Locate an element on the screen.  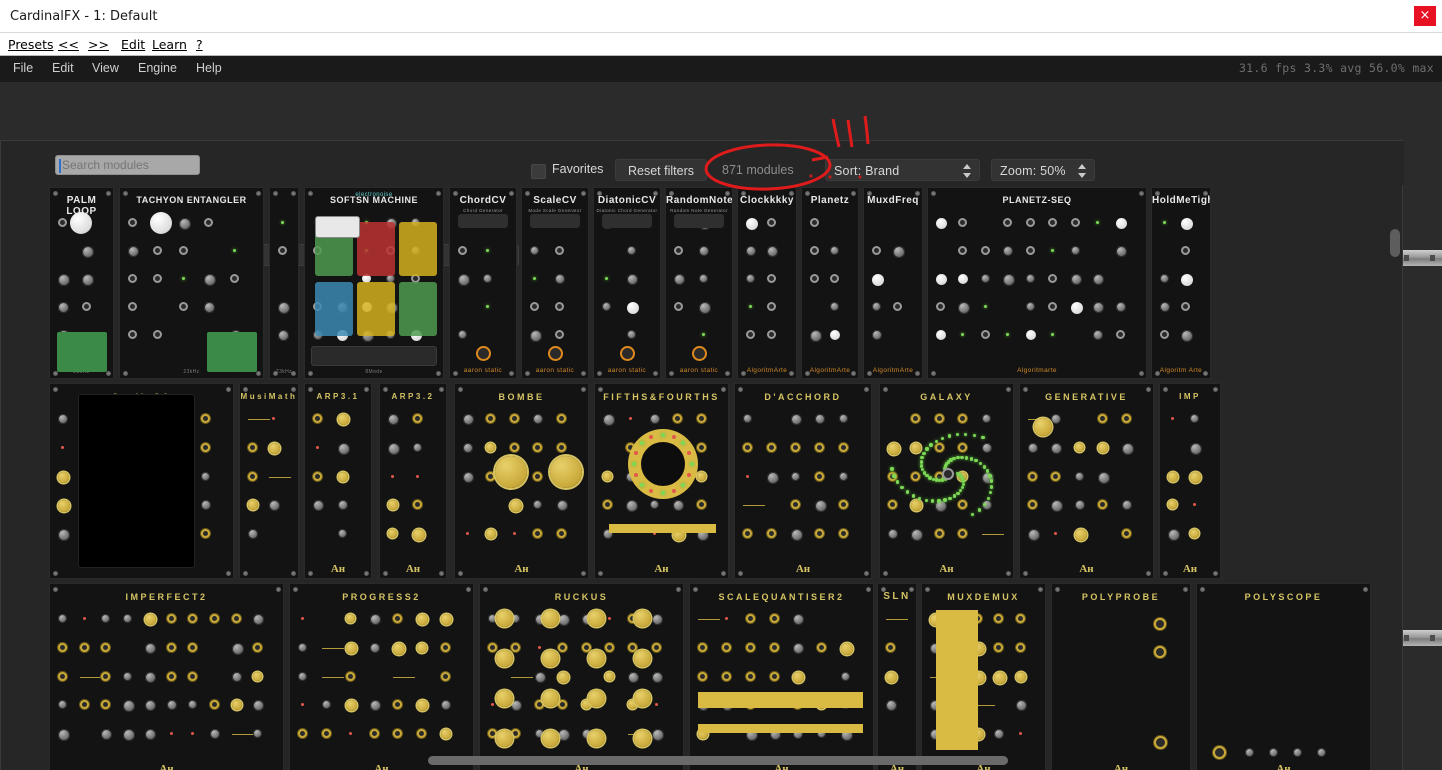
module-panel: ScaleCV Mode Scale Generator aaron static is located at coordinates (555, 283).